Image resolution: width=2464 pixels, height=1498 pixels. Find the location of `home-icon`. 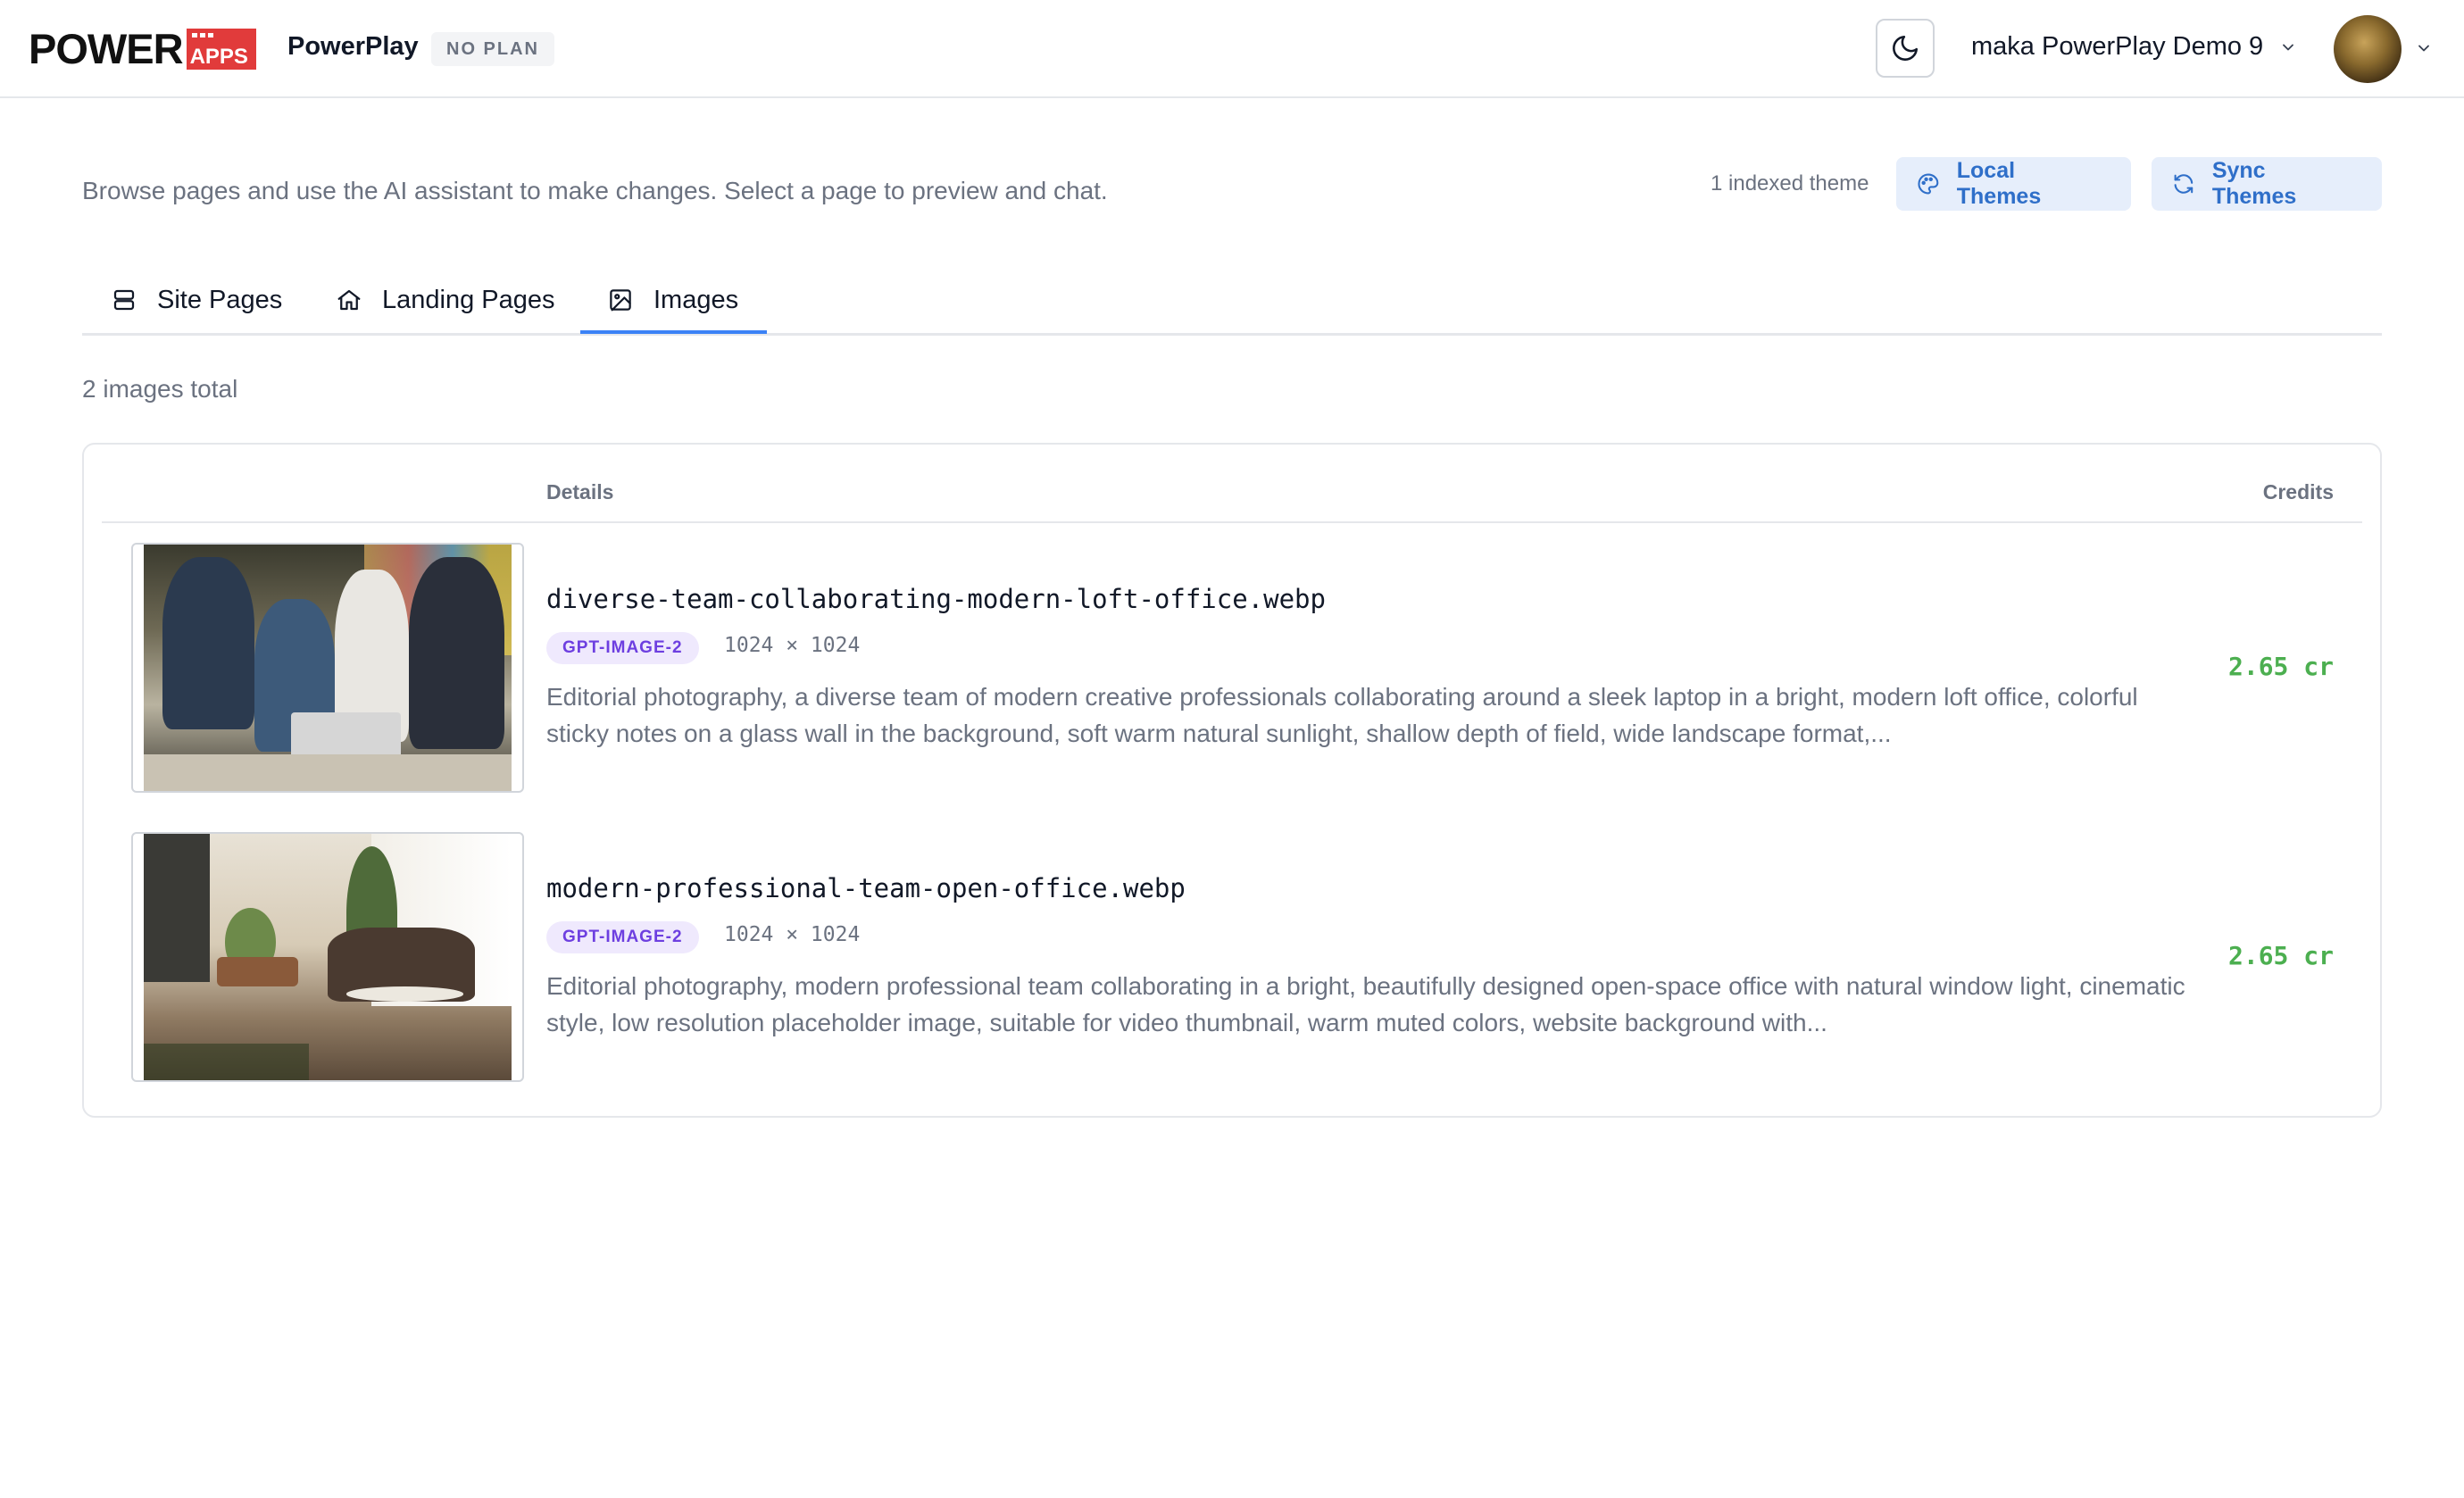

home-icon is located at coordinates (349, 300).